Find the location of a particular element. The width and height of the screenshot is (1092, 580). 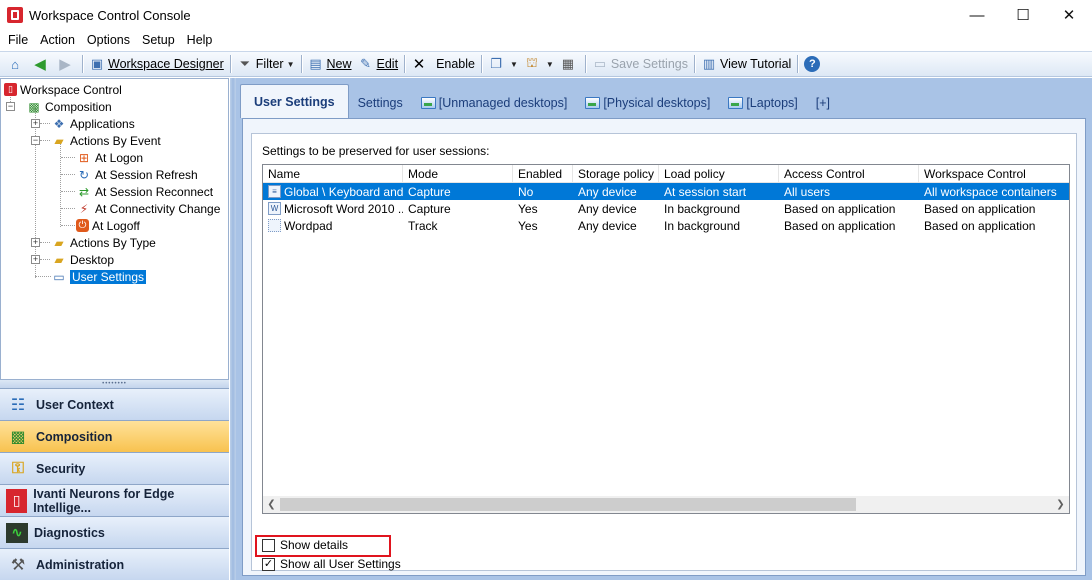

scroll-track is located at coordinates (666, 504).